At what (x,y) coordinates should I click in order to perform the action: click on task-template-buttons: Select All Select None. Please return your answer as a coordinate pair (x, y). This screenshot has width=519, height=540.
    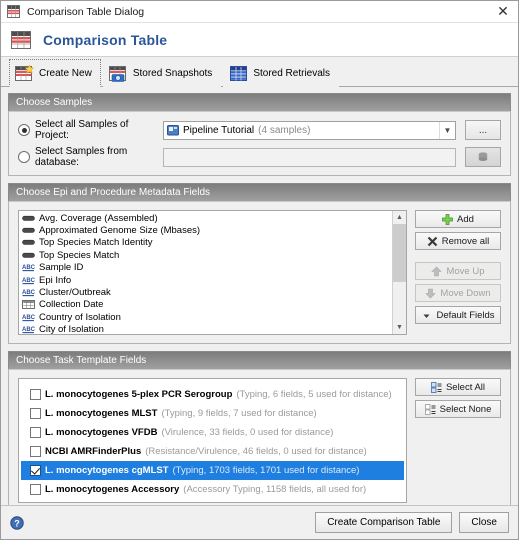
    Looking at the image, I should click on (458, 440).